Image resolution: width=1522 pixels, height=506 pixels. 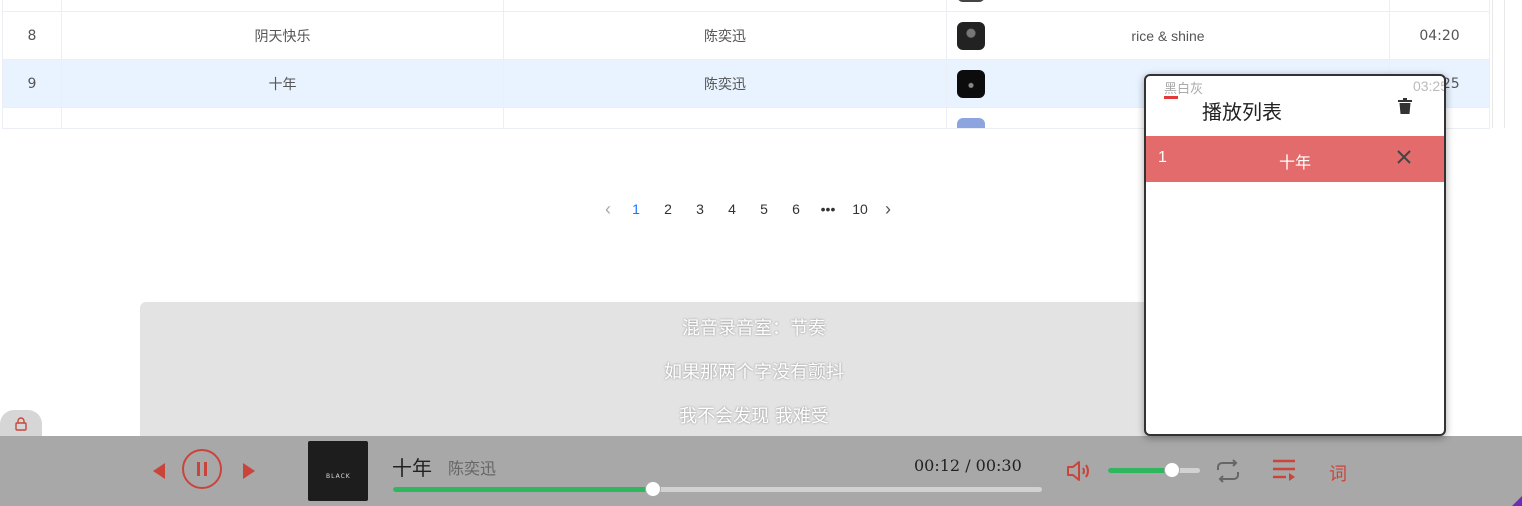 I want to click on row-title: 阴天快乐, so click(x=283, y=35).